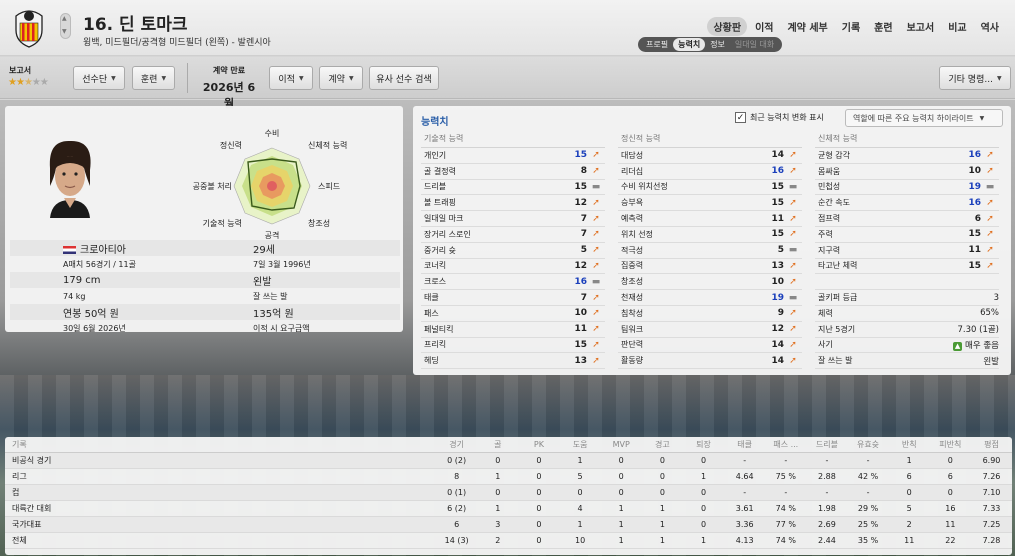 Image resolution: width=1015 pixels, height=556 pixels. Describe the element at coordinates (991, 444) in the screenshot. I see `stats-column-header: 평점` at that location.